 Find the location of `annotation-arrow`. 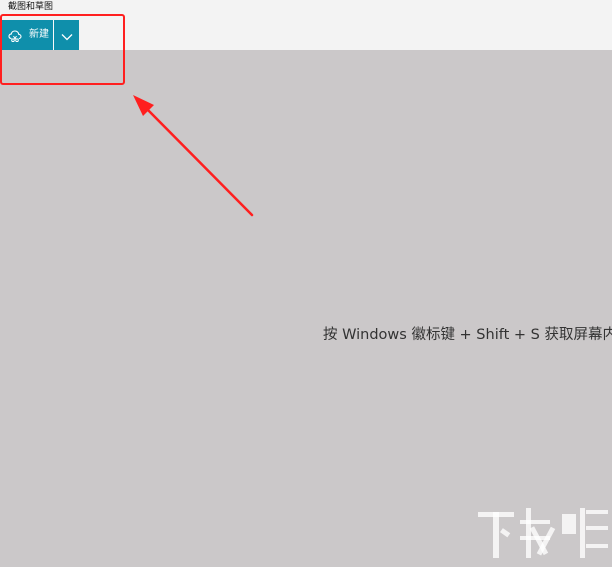

annotation-arrow is located at coordinates (193, 156).